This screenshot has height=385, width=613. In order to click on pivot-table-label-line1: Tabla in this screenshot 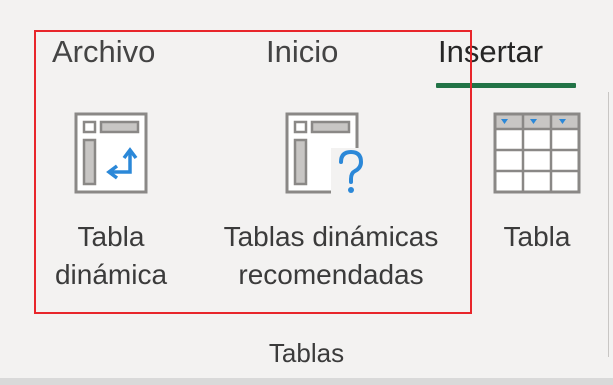, I will do `click(111, 236)`.